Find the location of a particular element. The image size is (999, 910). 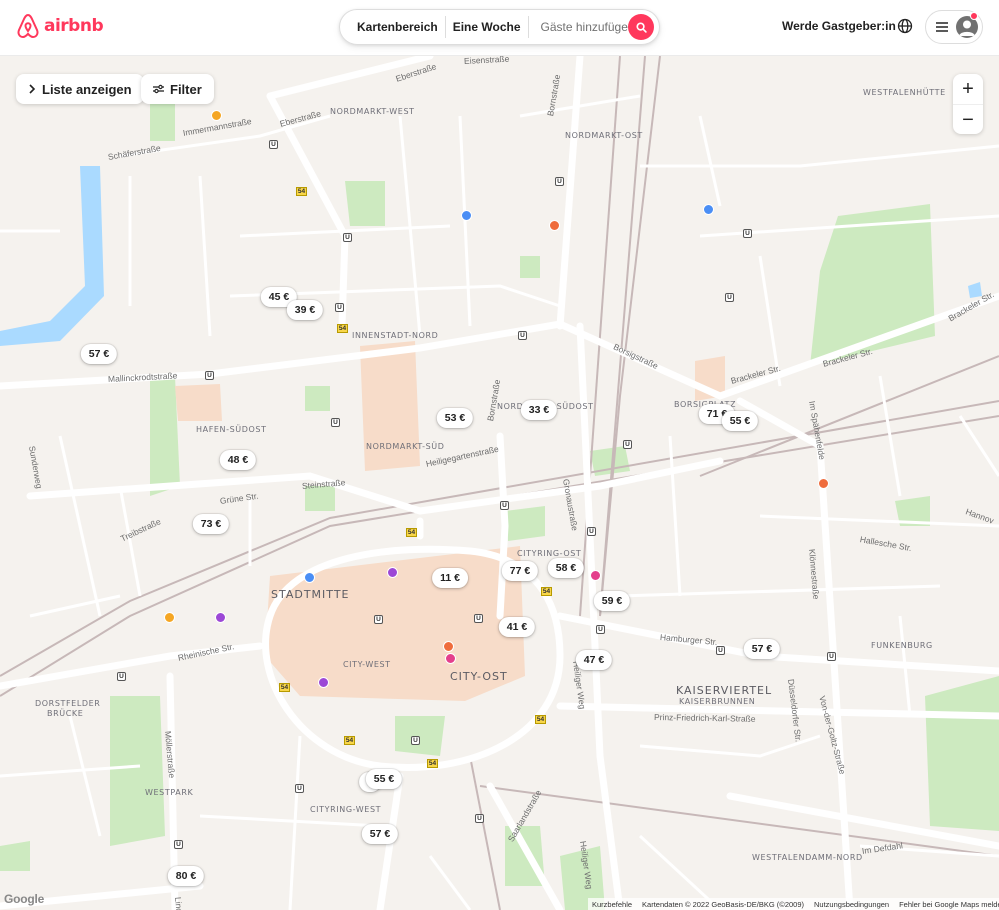

price-pin: 39 € is located at coordinates (305, 310).